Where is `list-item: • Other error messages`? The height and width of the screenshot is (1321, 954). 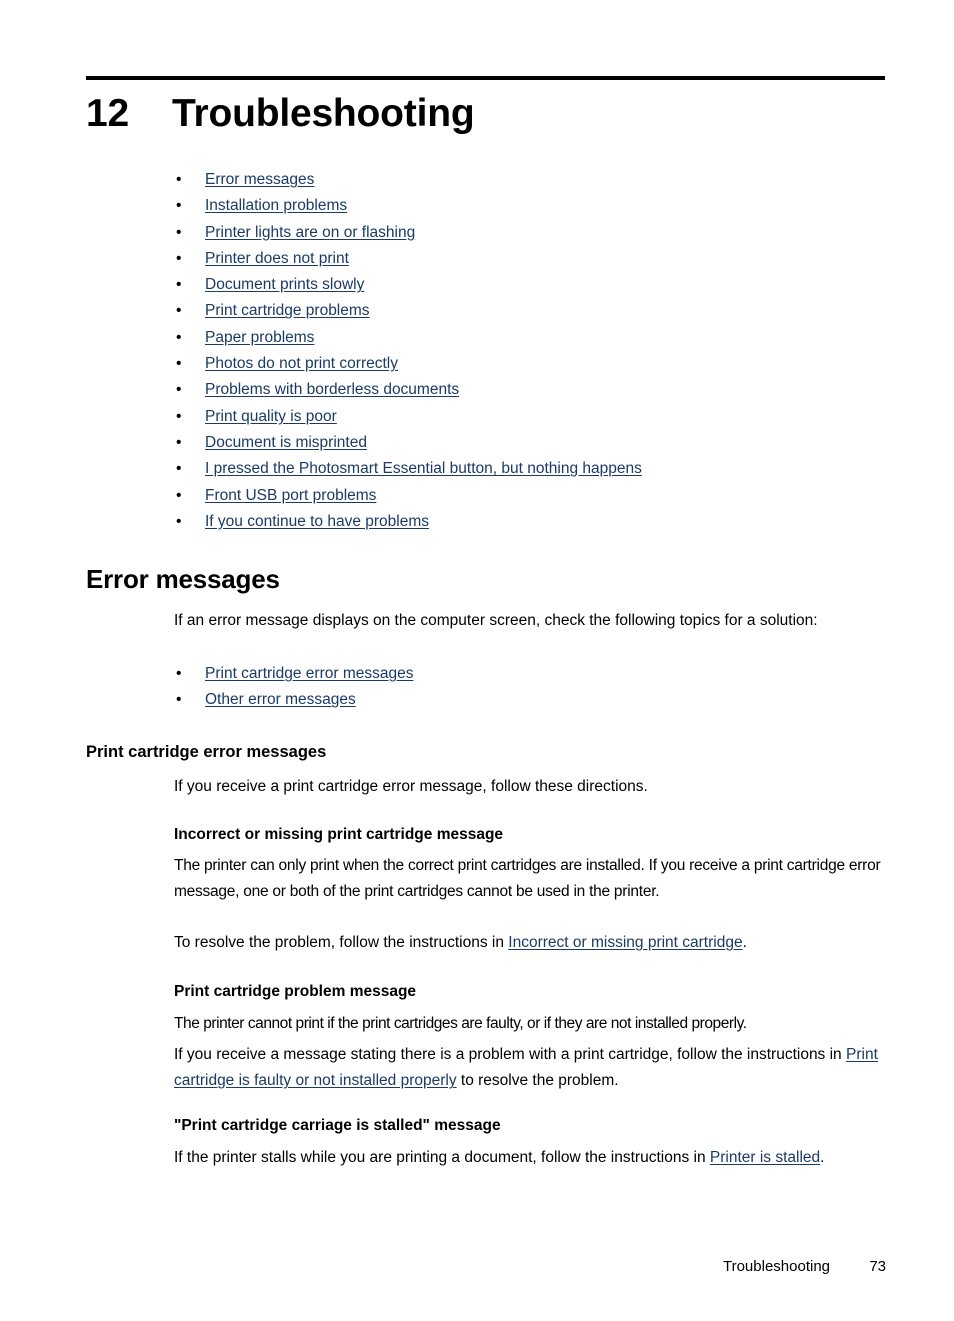 list-item: • Other error messages is located at coordinates (565, 700).